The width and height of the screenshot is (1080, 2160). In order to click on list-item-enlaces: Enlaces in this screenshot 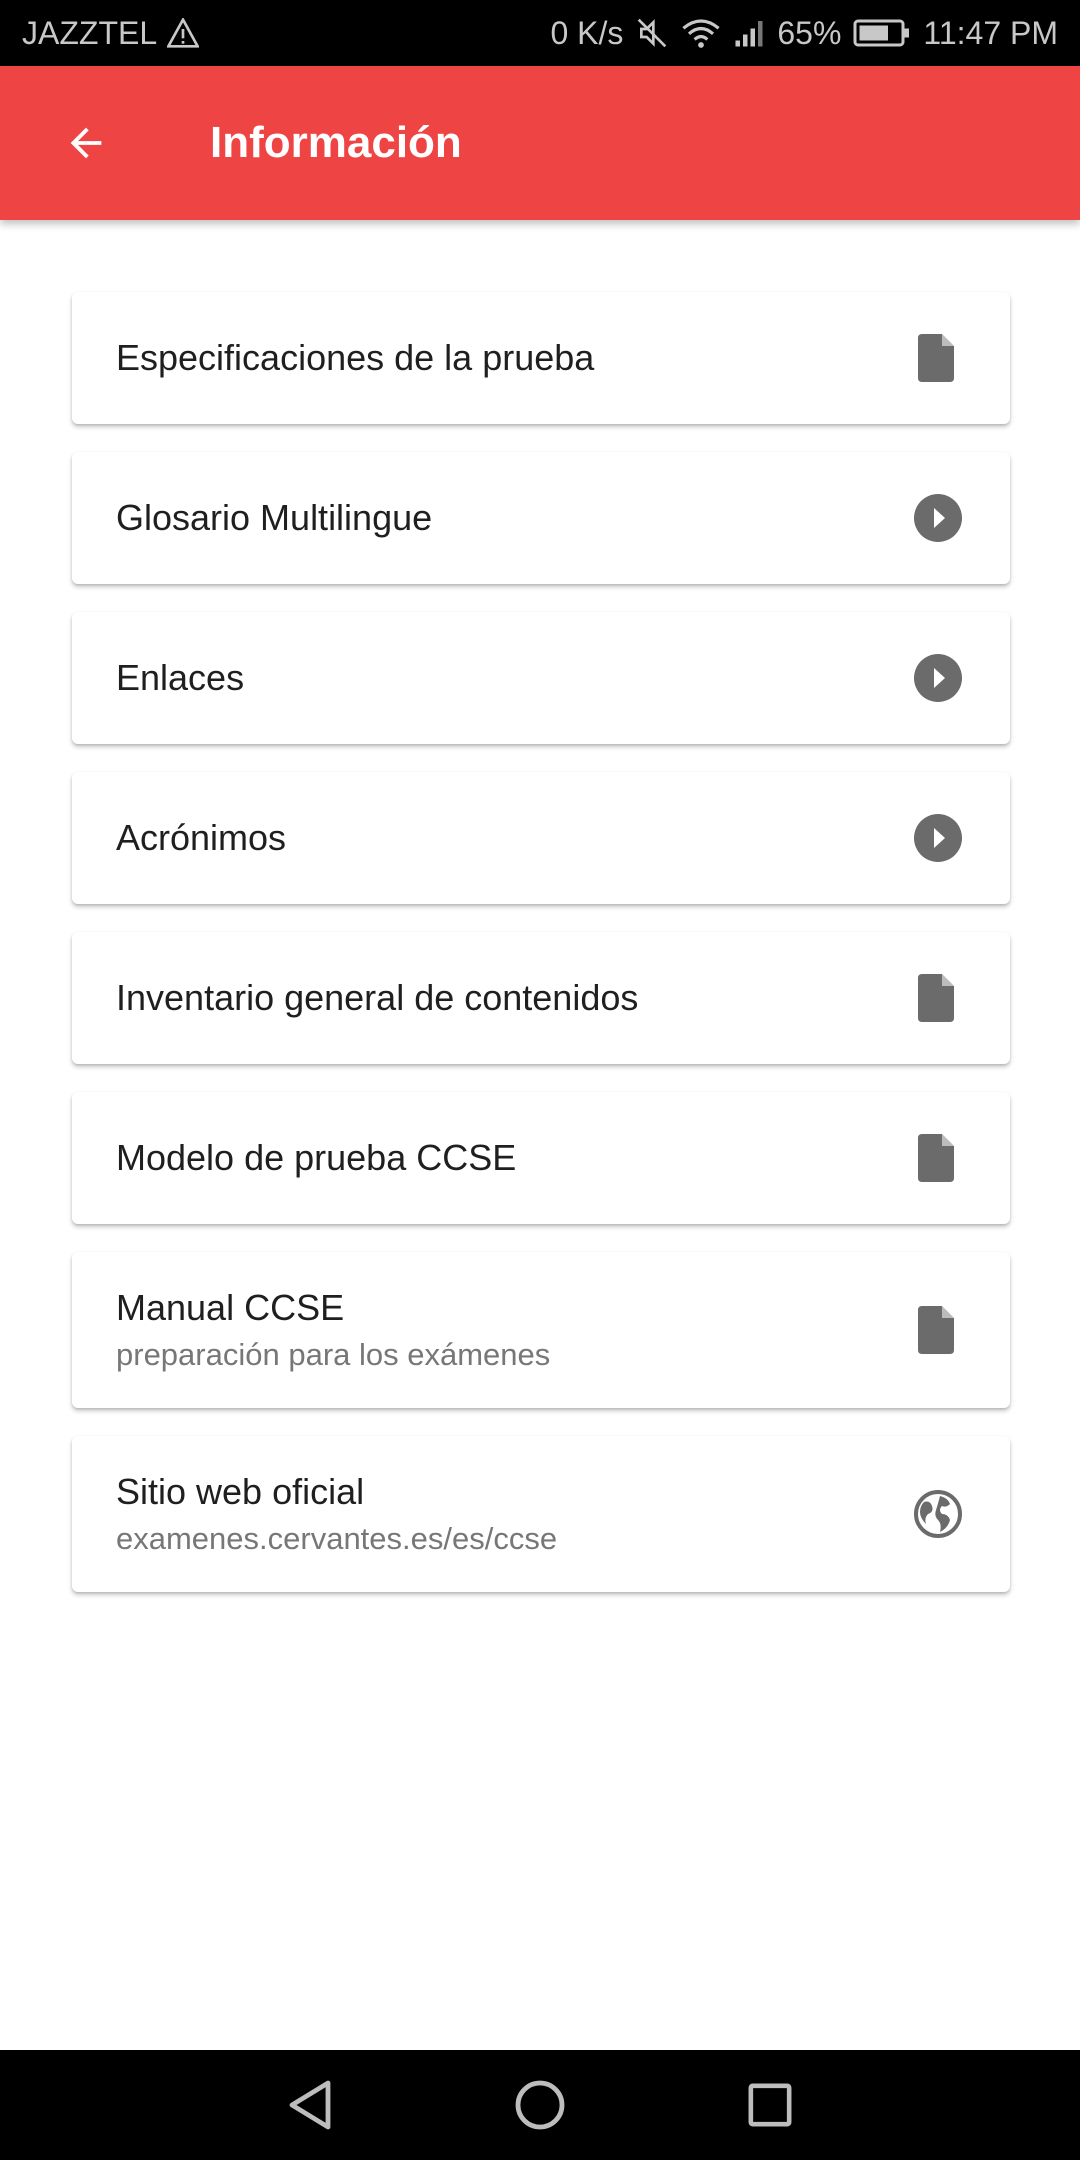, I will do `click(541, 678)`.